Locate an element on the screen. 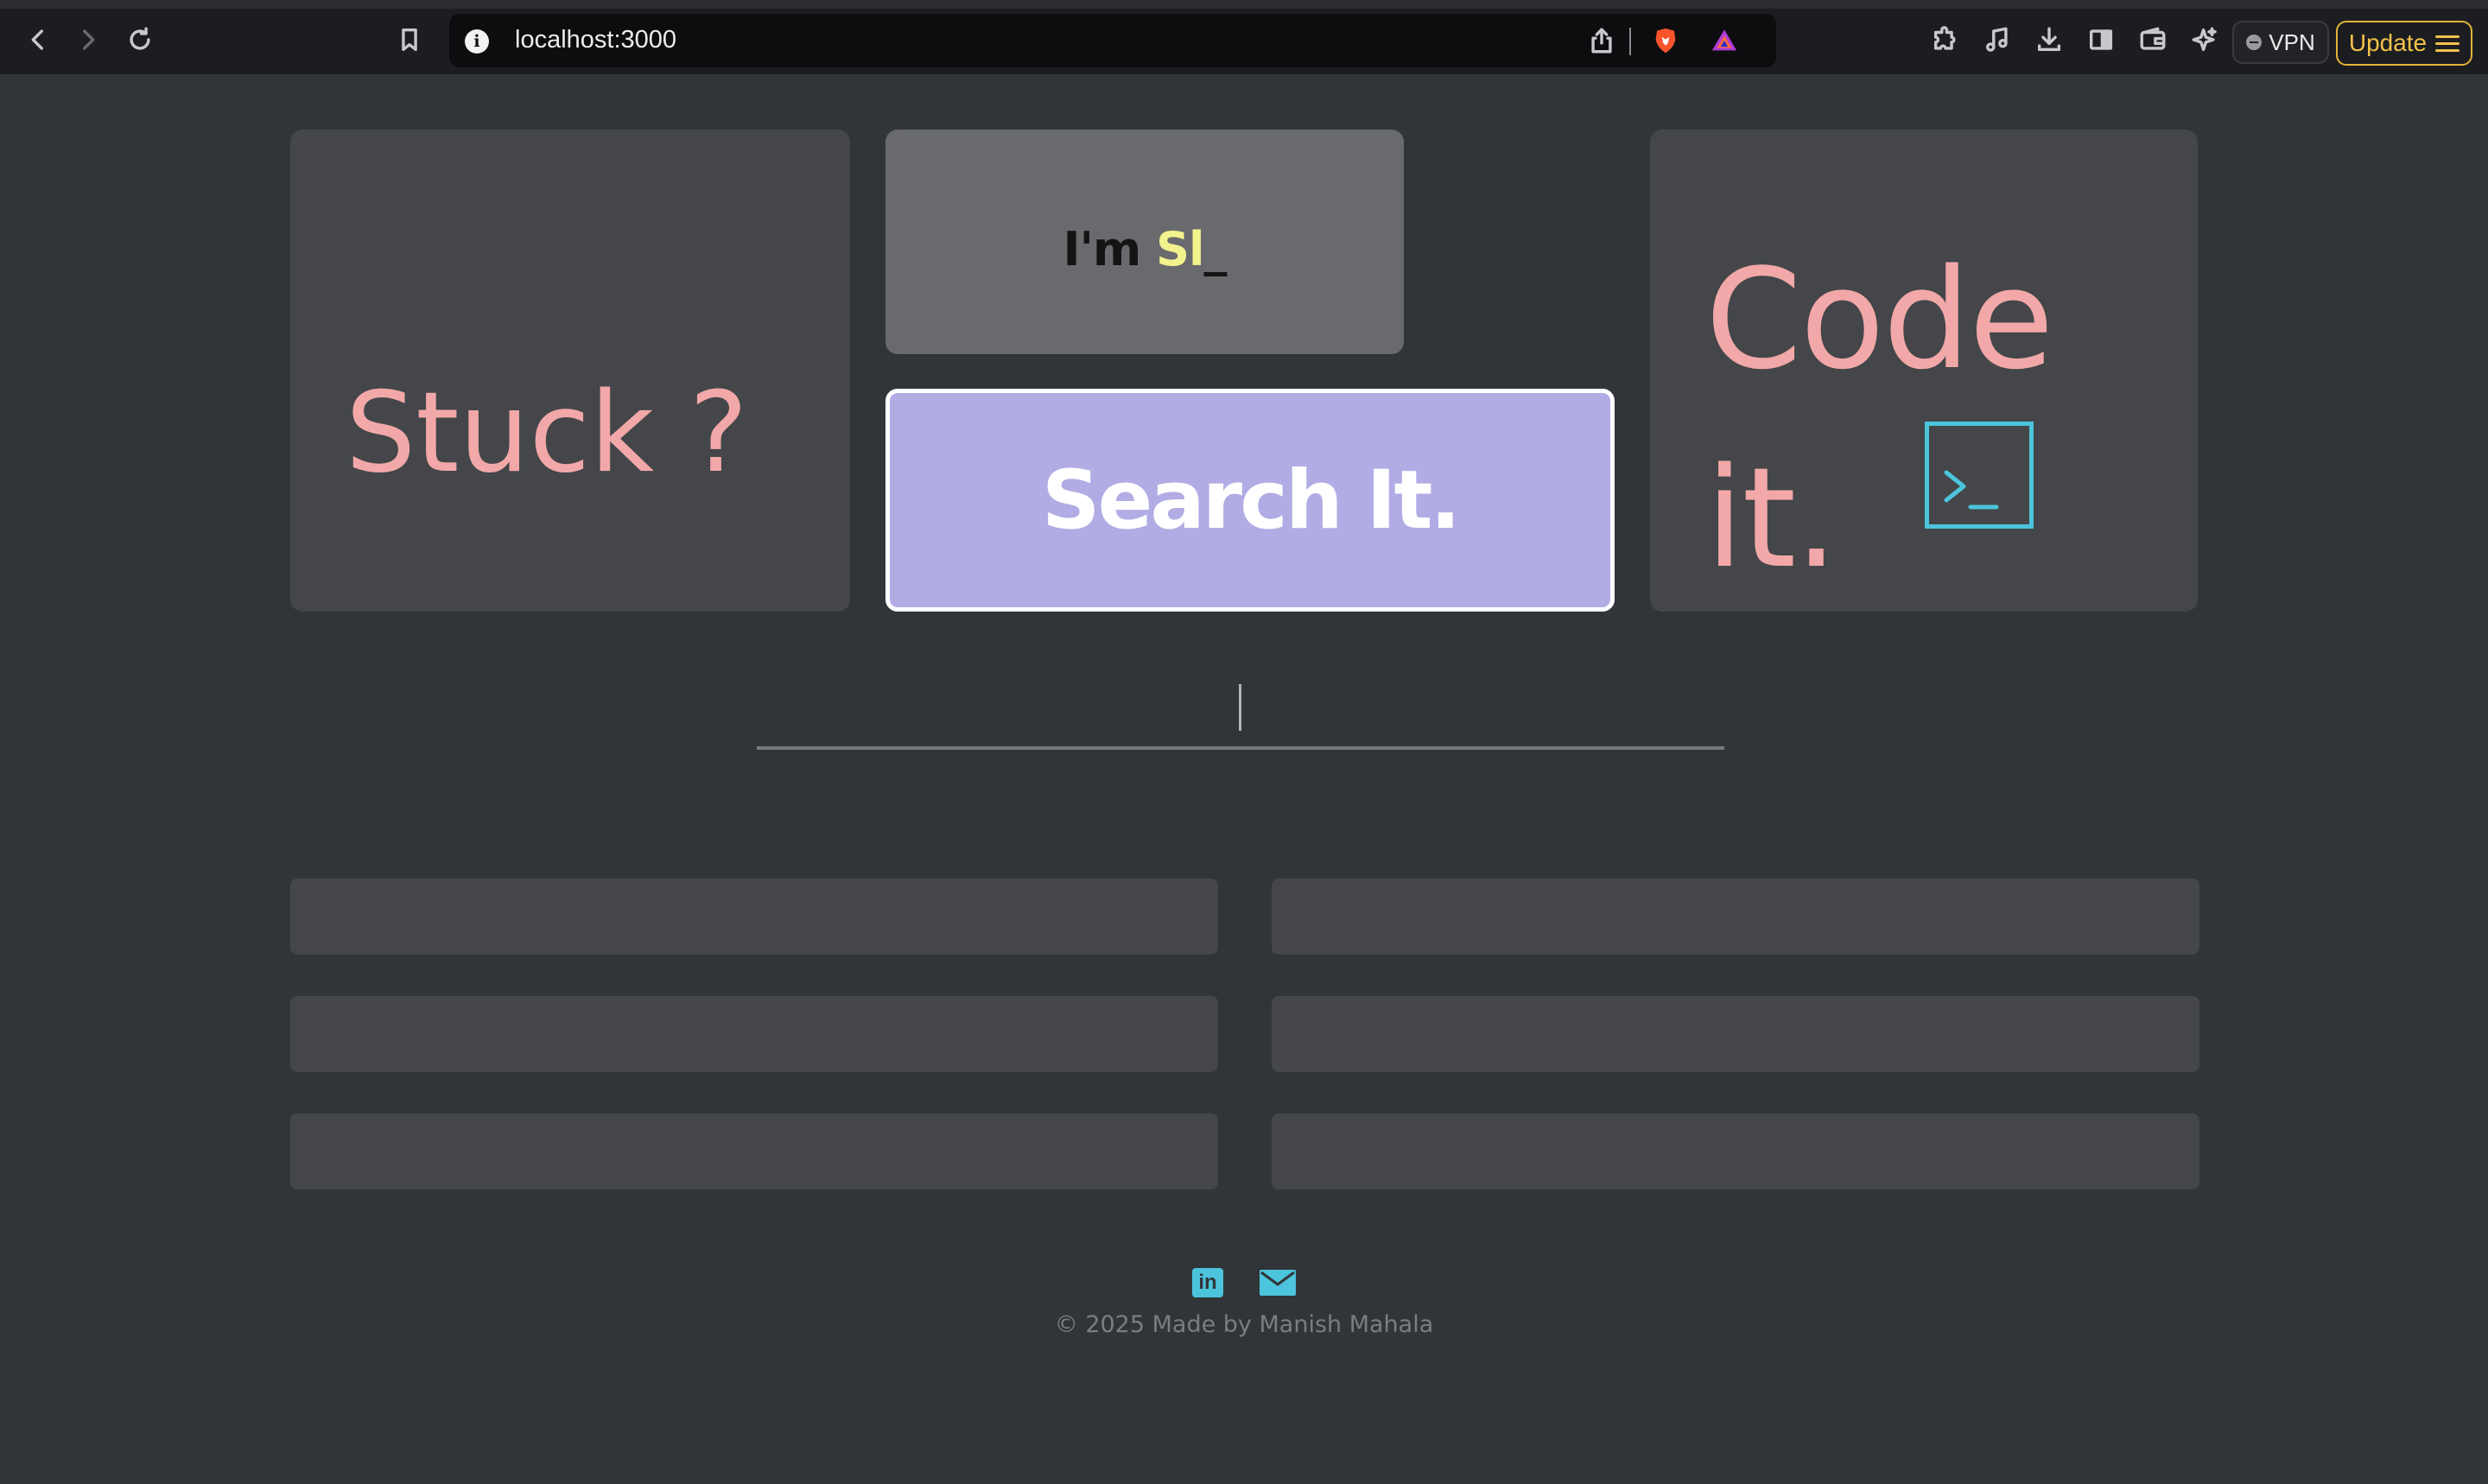 The width and height of the screenshot is (2488, 1484). typing-cursor: _ is located at coordinates (1215, 248).